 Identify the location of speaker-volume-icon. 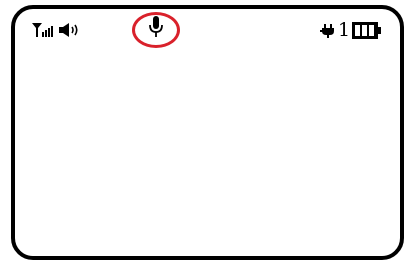
(68, 30).